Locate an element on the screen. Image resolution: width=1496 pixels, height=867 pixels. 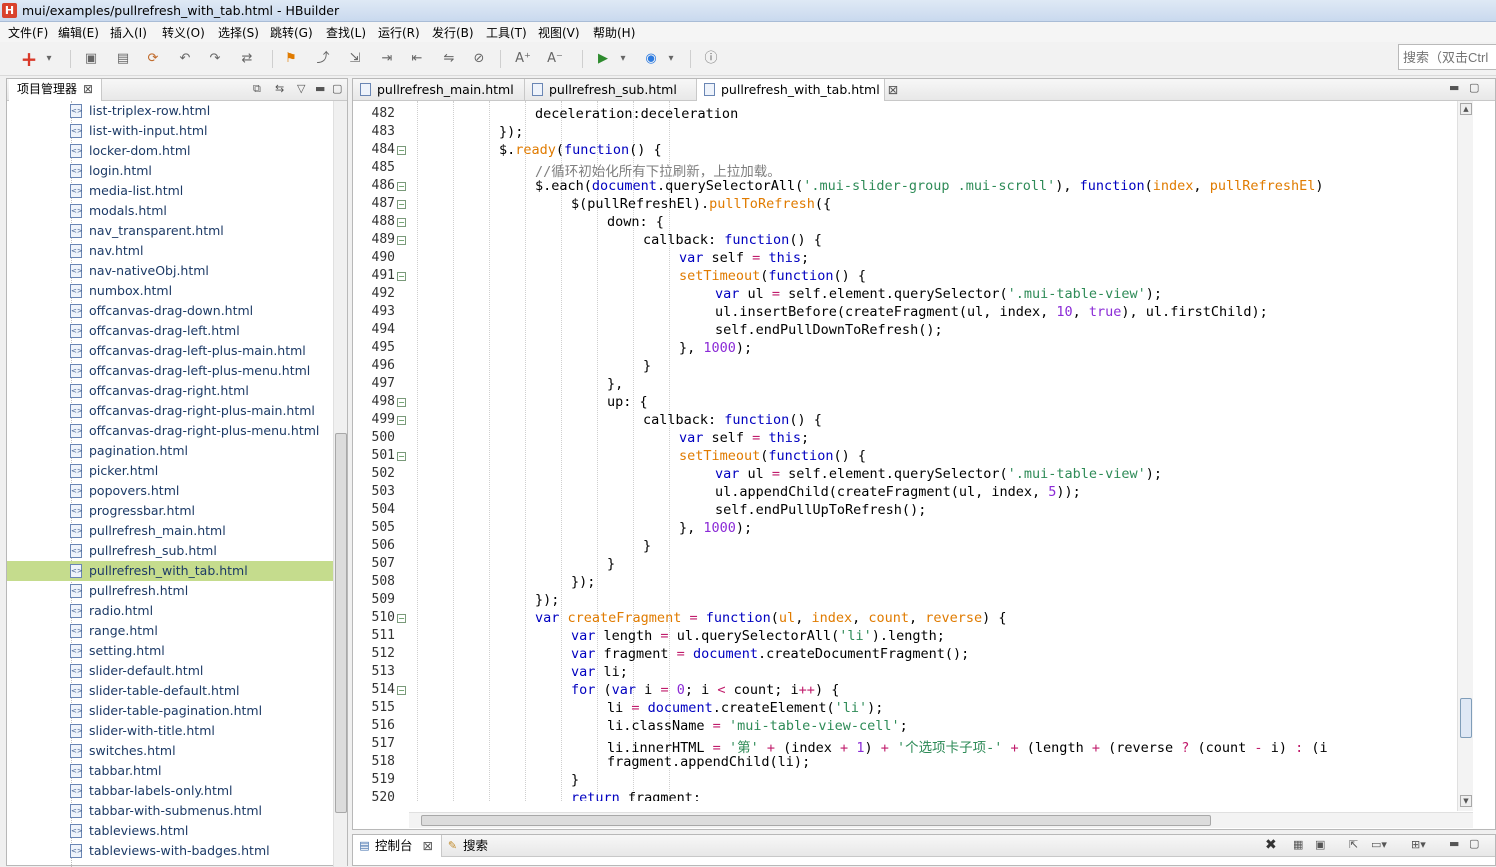
link-editor-icon: ⇆ is located at coordinates (279, 88).